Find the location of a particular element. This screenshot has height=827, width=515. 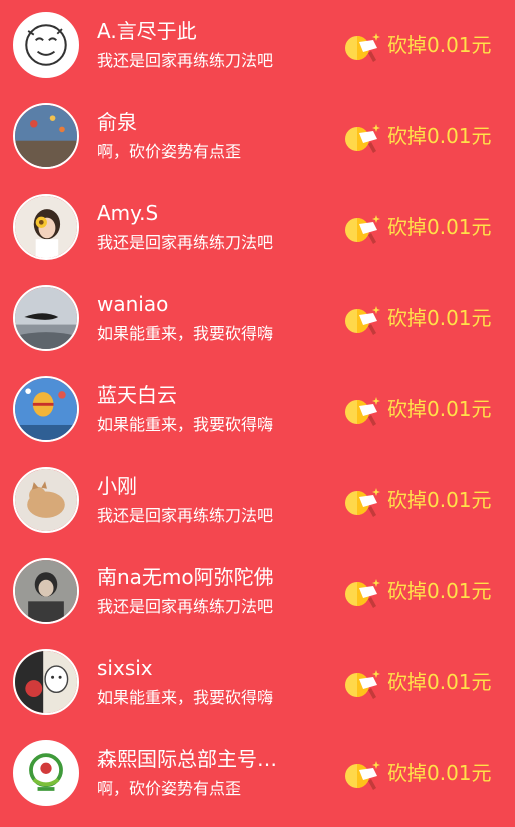

user-name: 小刚 is located at coordinates (117, 486).